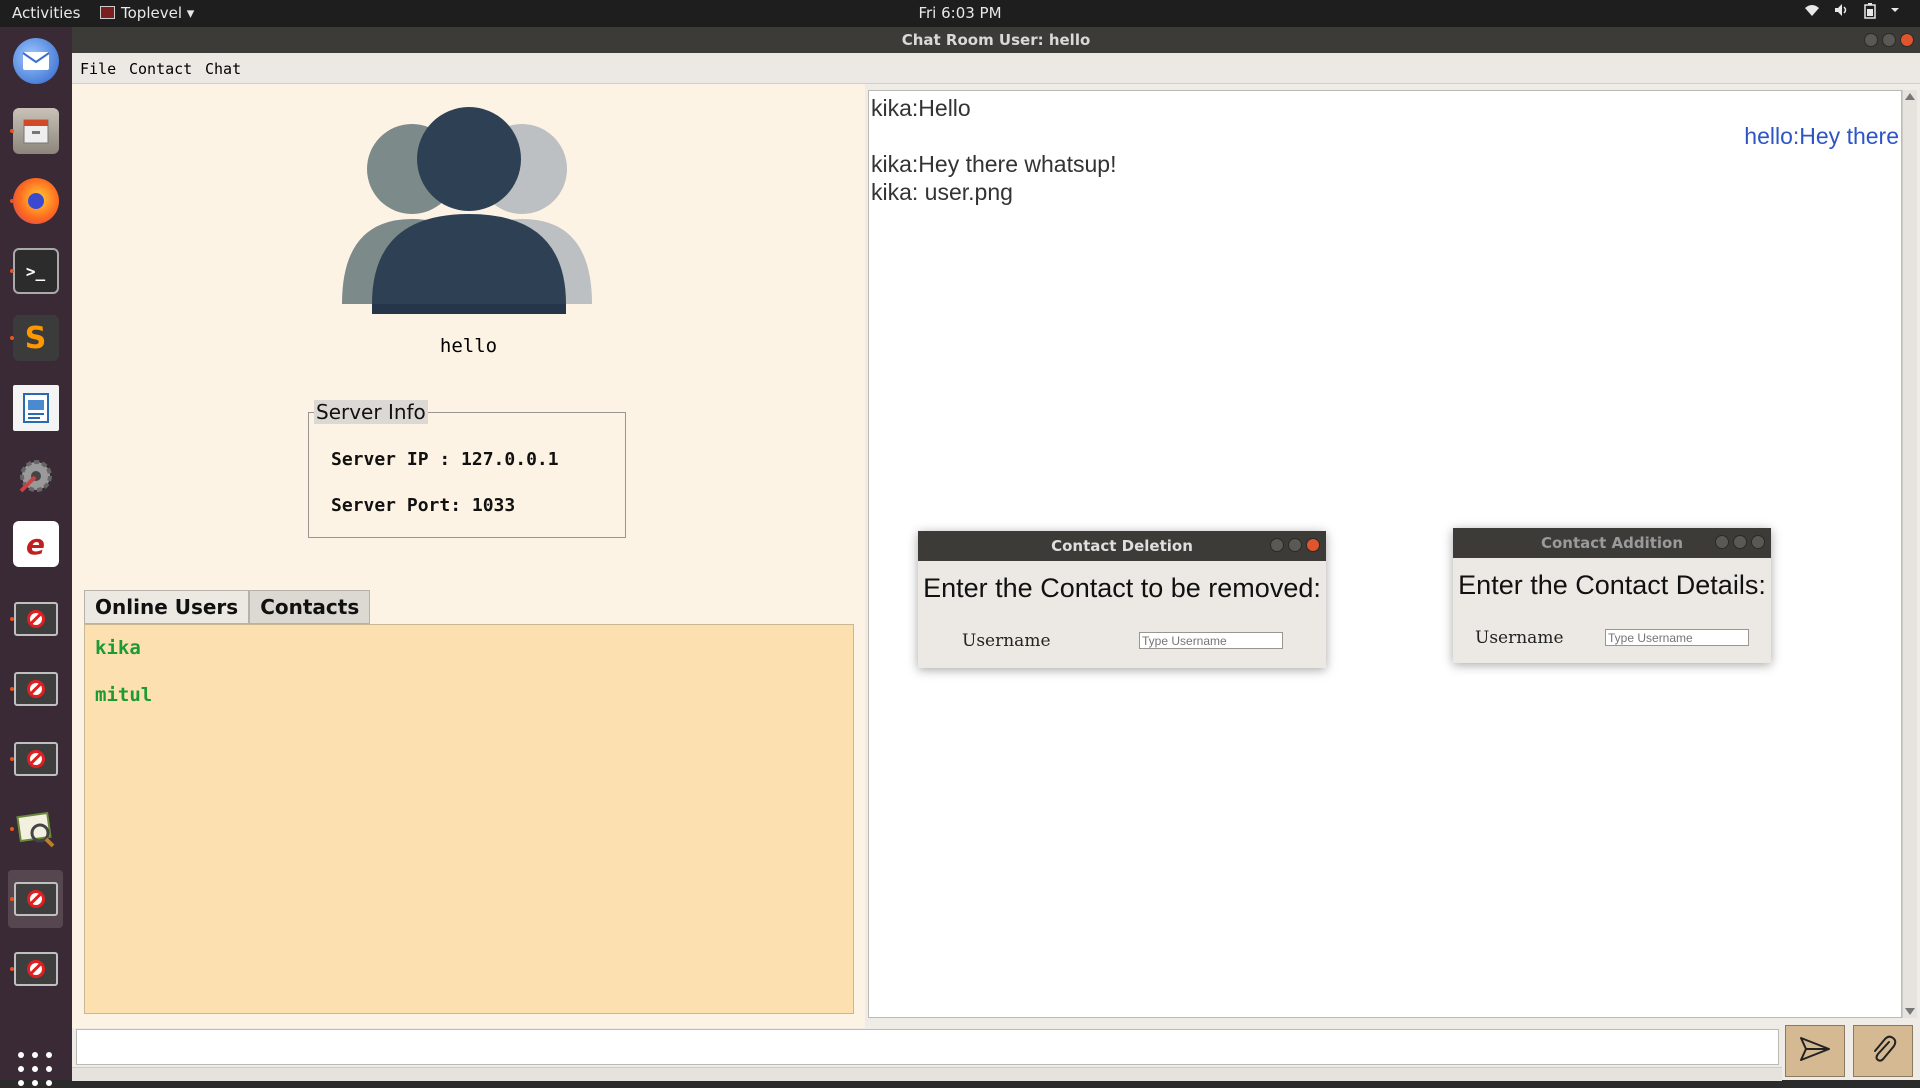 The height and width of the screenshot is (1088, 1920). I want to click on dialog-title: Contact Deletion, so click(1122, 546).